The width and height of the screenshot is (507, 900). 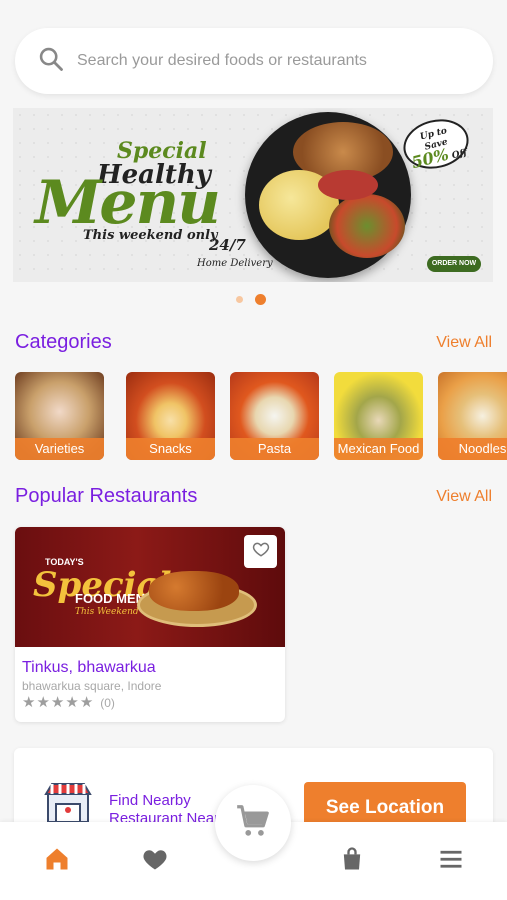 What do you see at coordinates (92, 686) in the screenshot?
I see `restaurant-address: bhawarkua square, Indore` at bounding box center [92, 686].